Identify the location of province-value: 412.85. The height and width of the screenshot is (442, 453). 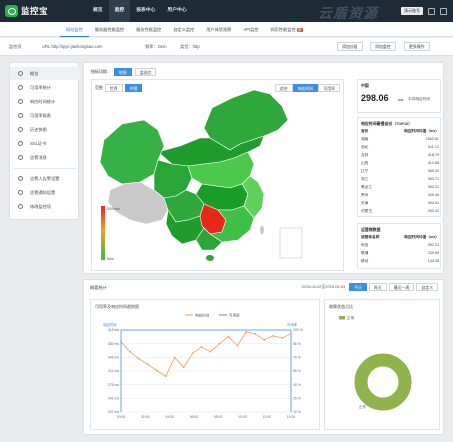
(433, 163).